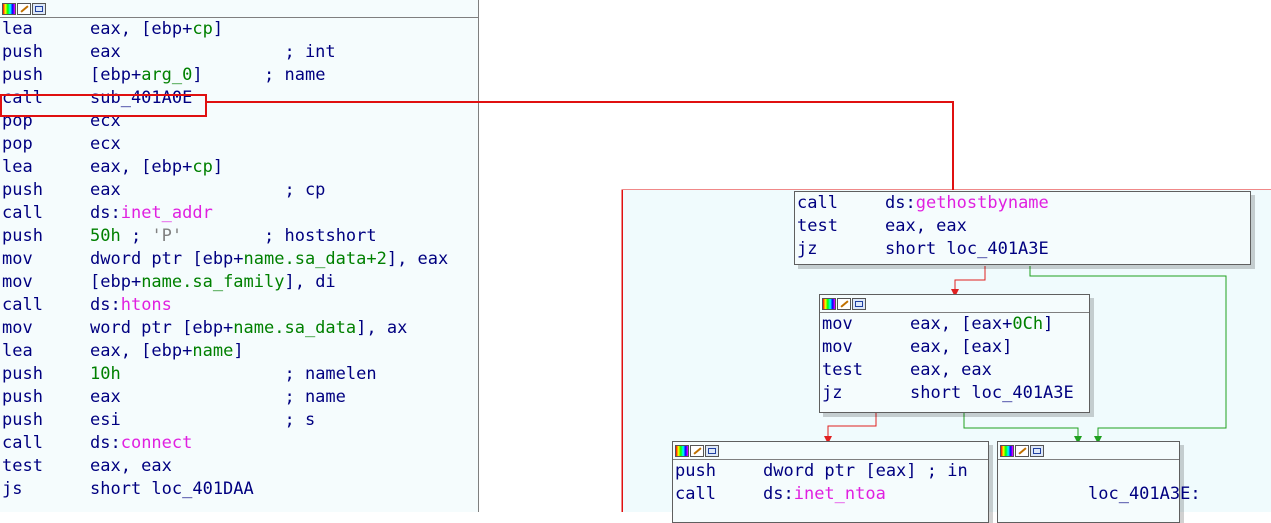  What do you see at coordinates (213, 351) in the screenshot?
I see `operand: name` at bounding box center [213, 351].